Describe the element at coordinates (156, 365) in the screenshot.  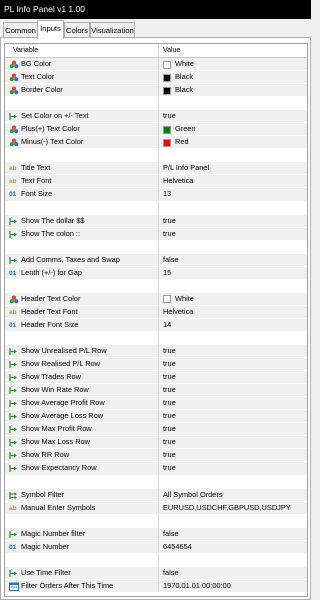
I see `input-row: Show Realised P/L Row true` at that location.